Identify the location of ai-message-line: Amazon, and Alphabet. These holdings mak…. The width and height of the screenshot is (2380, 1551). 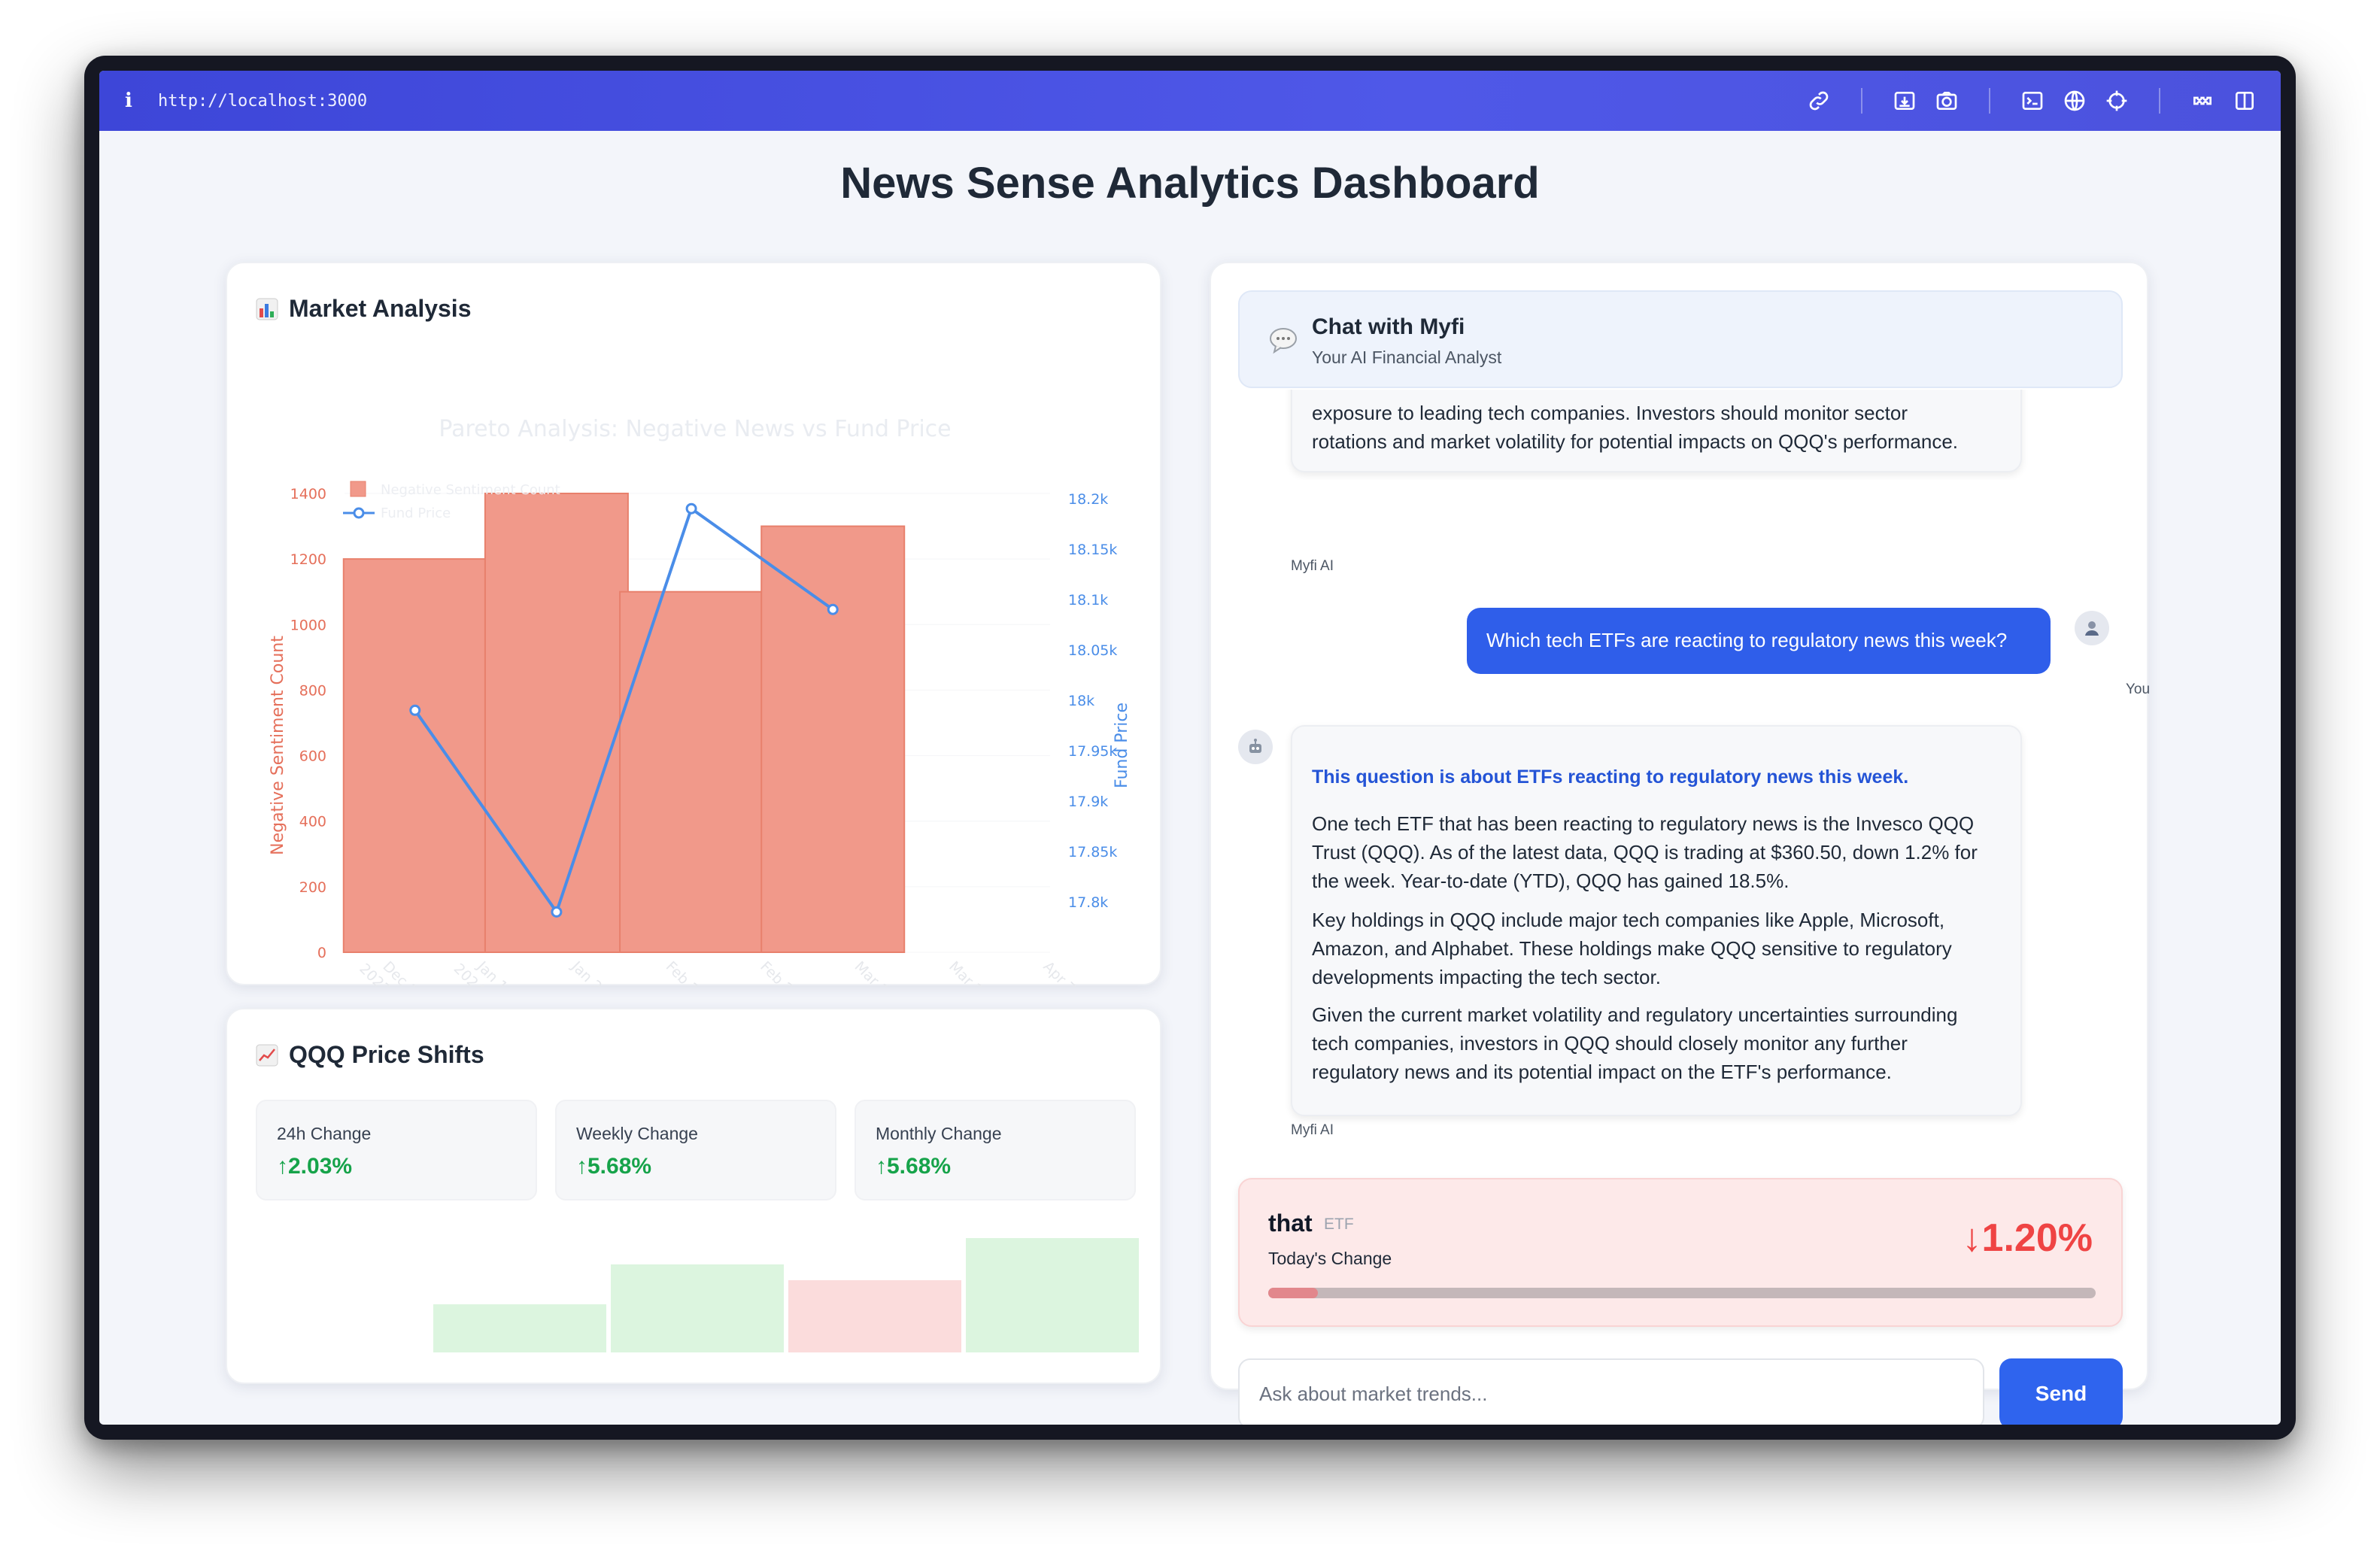
(1632, 949).